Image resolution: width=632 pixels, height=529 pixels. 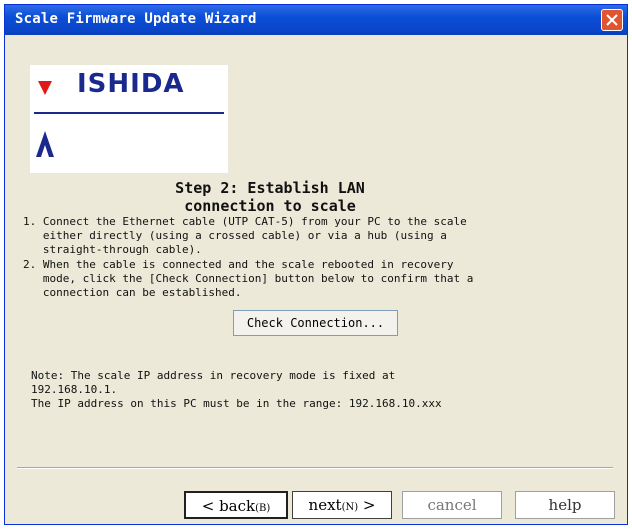 I want to click on next-button-suffix: >, so click(x=367, y=505).